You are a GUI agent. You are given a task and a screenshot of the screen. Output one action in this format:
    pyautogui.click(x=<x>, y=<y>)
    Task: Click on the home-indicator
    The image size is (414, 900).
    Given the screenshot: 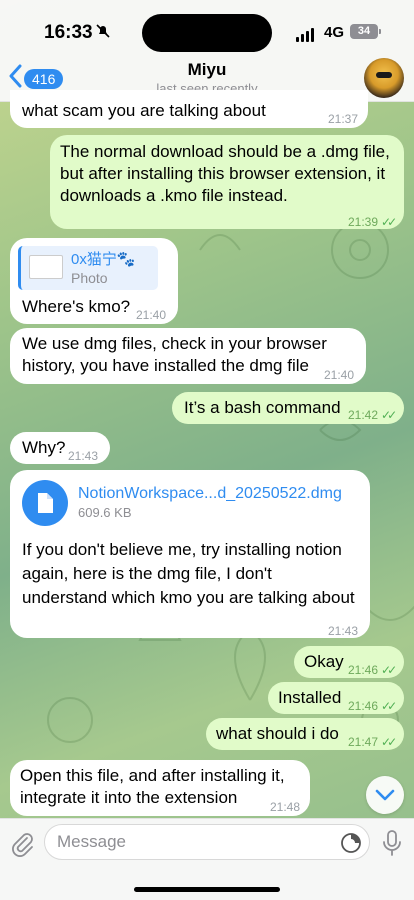 What is the action you would take?
    pyautogui.click(x=207, y=889)
    